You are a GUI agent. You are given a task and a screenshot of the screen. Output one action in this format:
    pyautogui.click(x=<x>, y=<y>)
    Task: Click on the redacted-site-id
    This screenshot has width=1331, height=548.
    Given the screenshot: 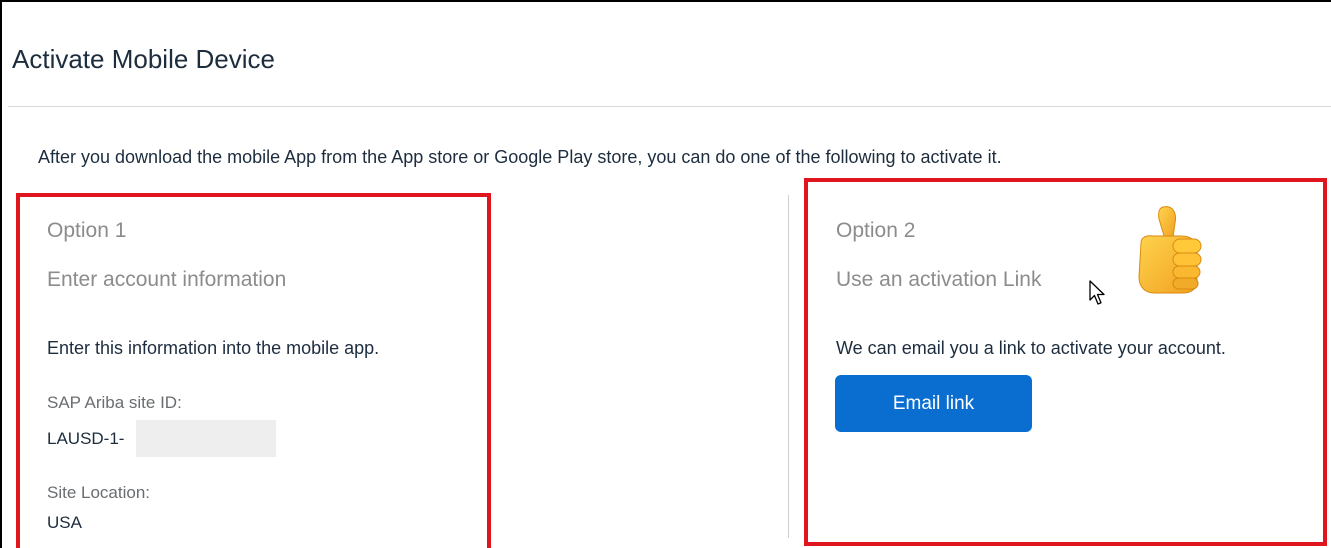 What is the action you would take?
    pyautogui.click(x=206, y=438)
    